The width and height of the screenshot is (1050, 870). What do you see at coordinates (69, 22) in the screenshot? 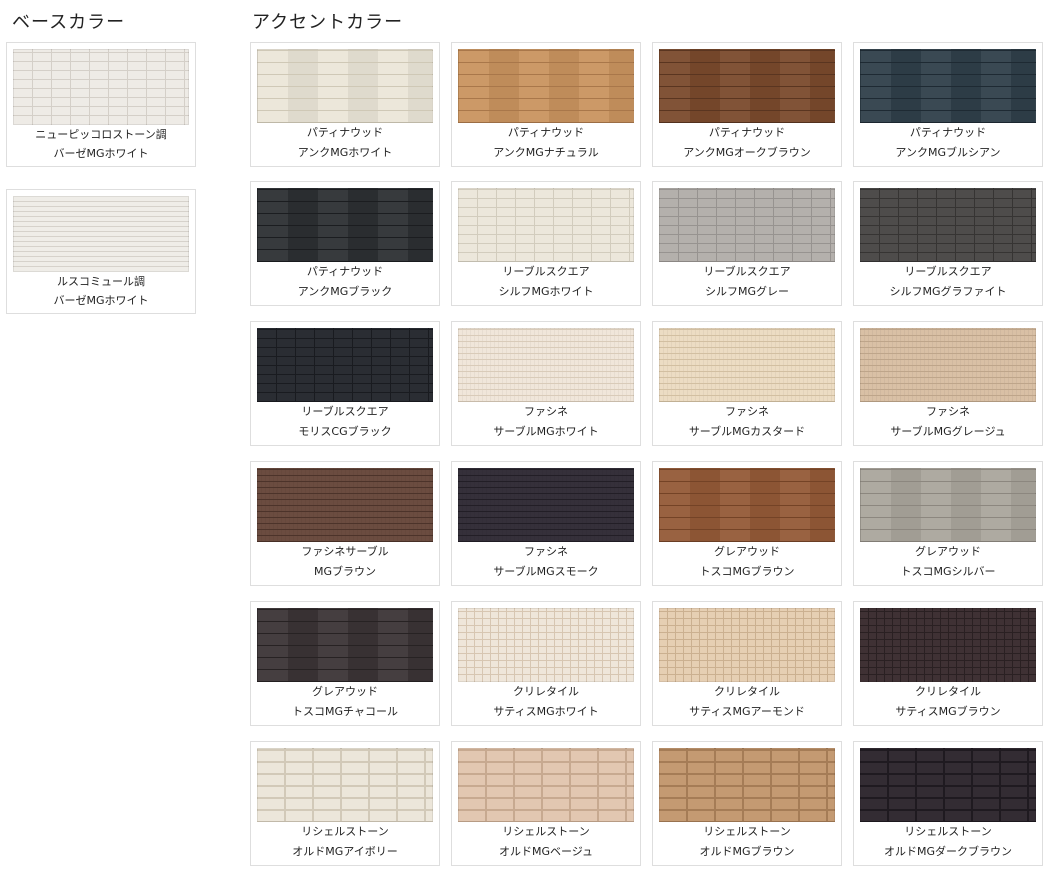
I see `base-color-heading: ベースカラー` at bounding box center [69, 22].